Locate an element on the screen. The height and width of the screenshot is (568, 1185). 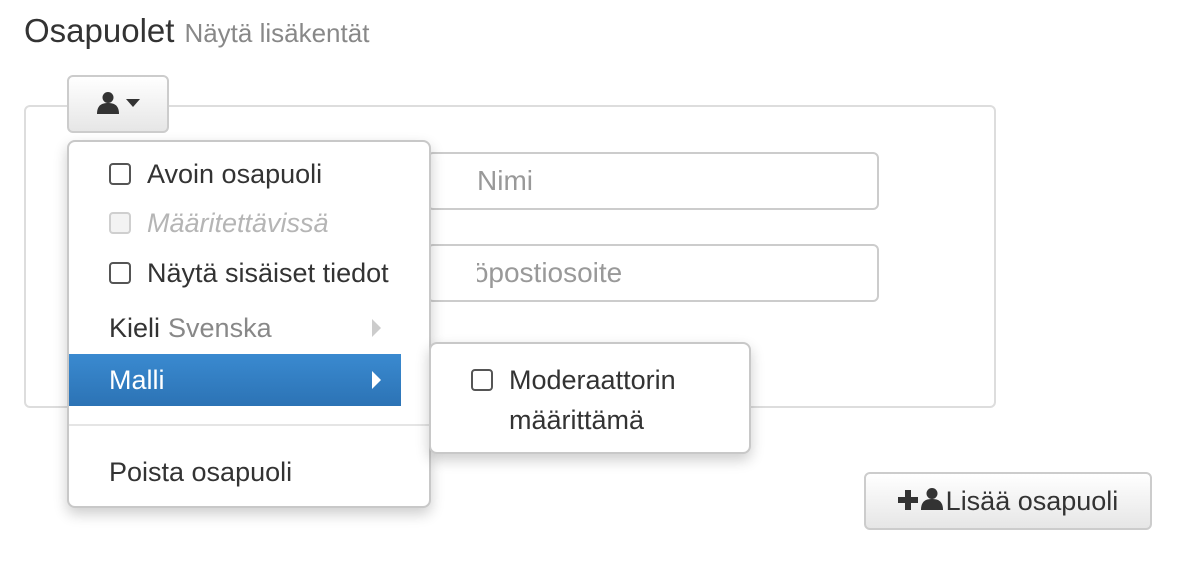
open-party-checkbox is located at coordinates (120, 174).